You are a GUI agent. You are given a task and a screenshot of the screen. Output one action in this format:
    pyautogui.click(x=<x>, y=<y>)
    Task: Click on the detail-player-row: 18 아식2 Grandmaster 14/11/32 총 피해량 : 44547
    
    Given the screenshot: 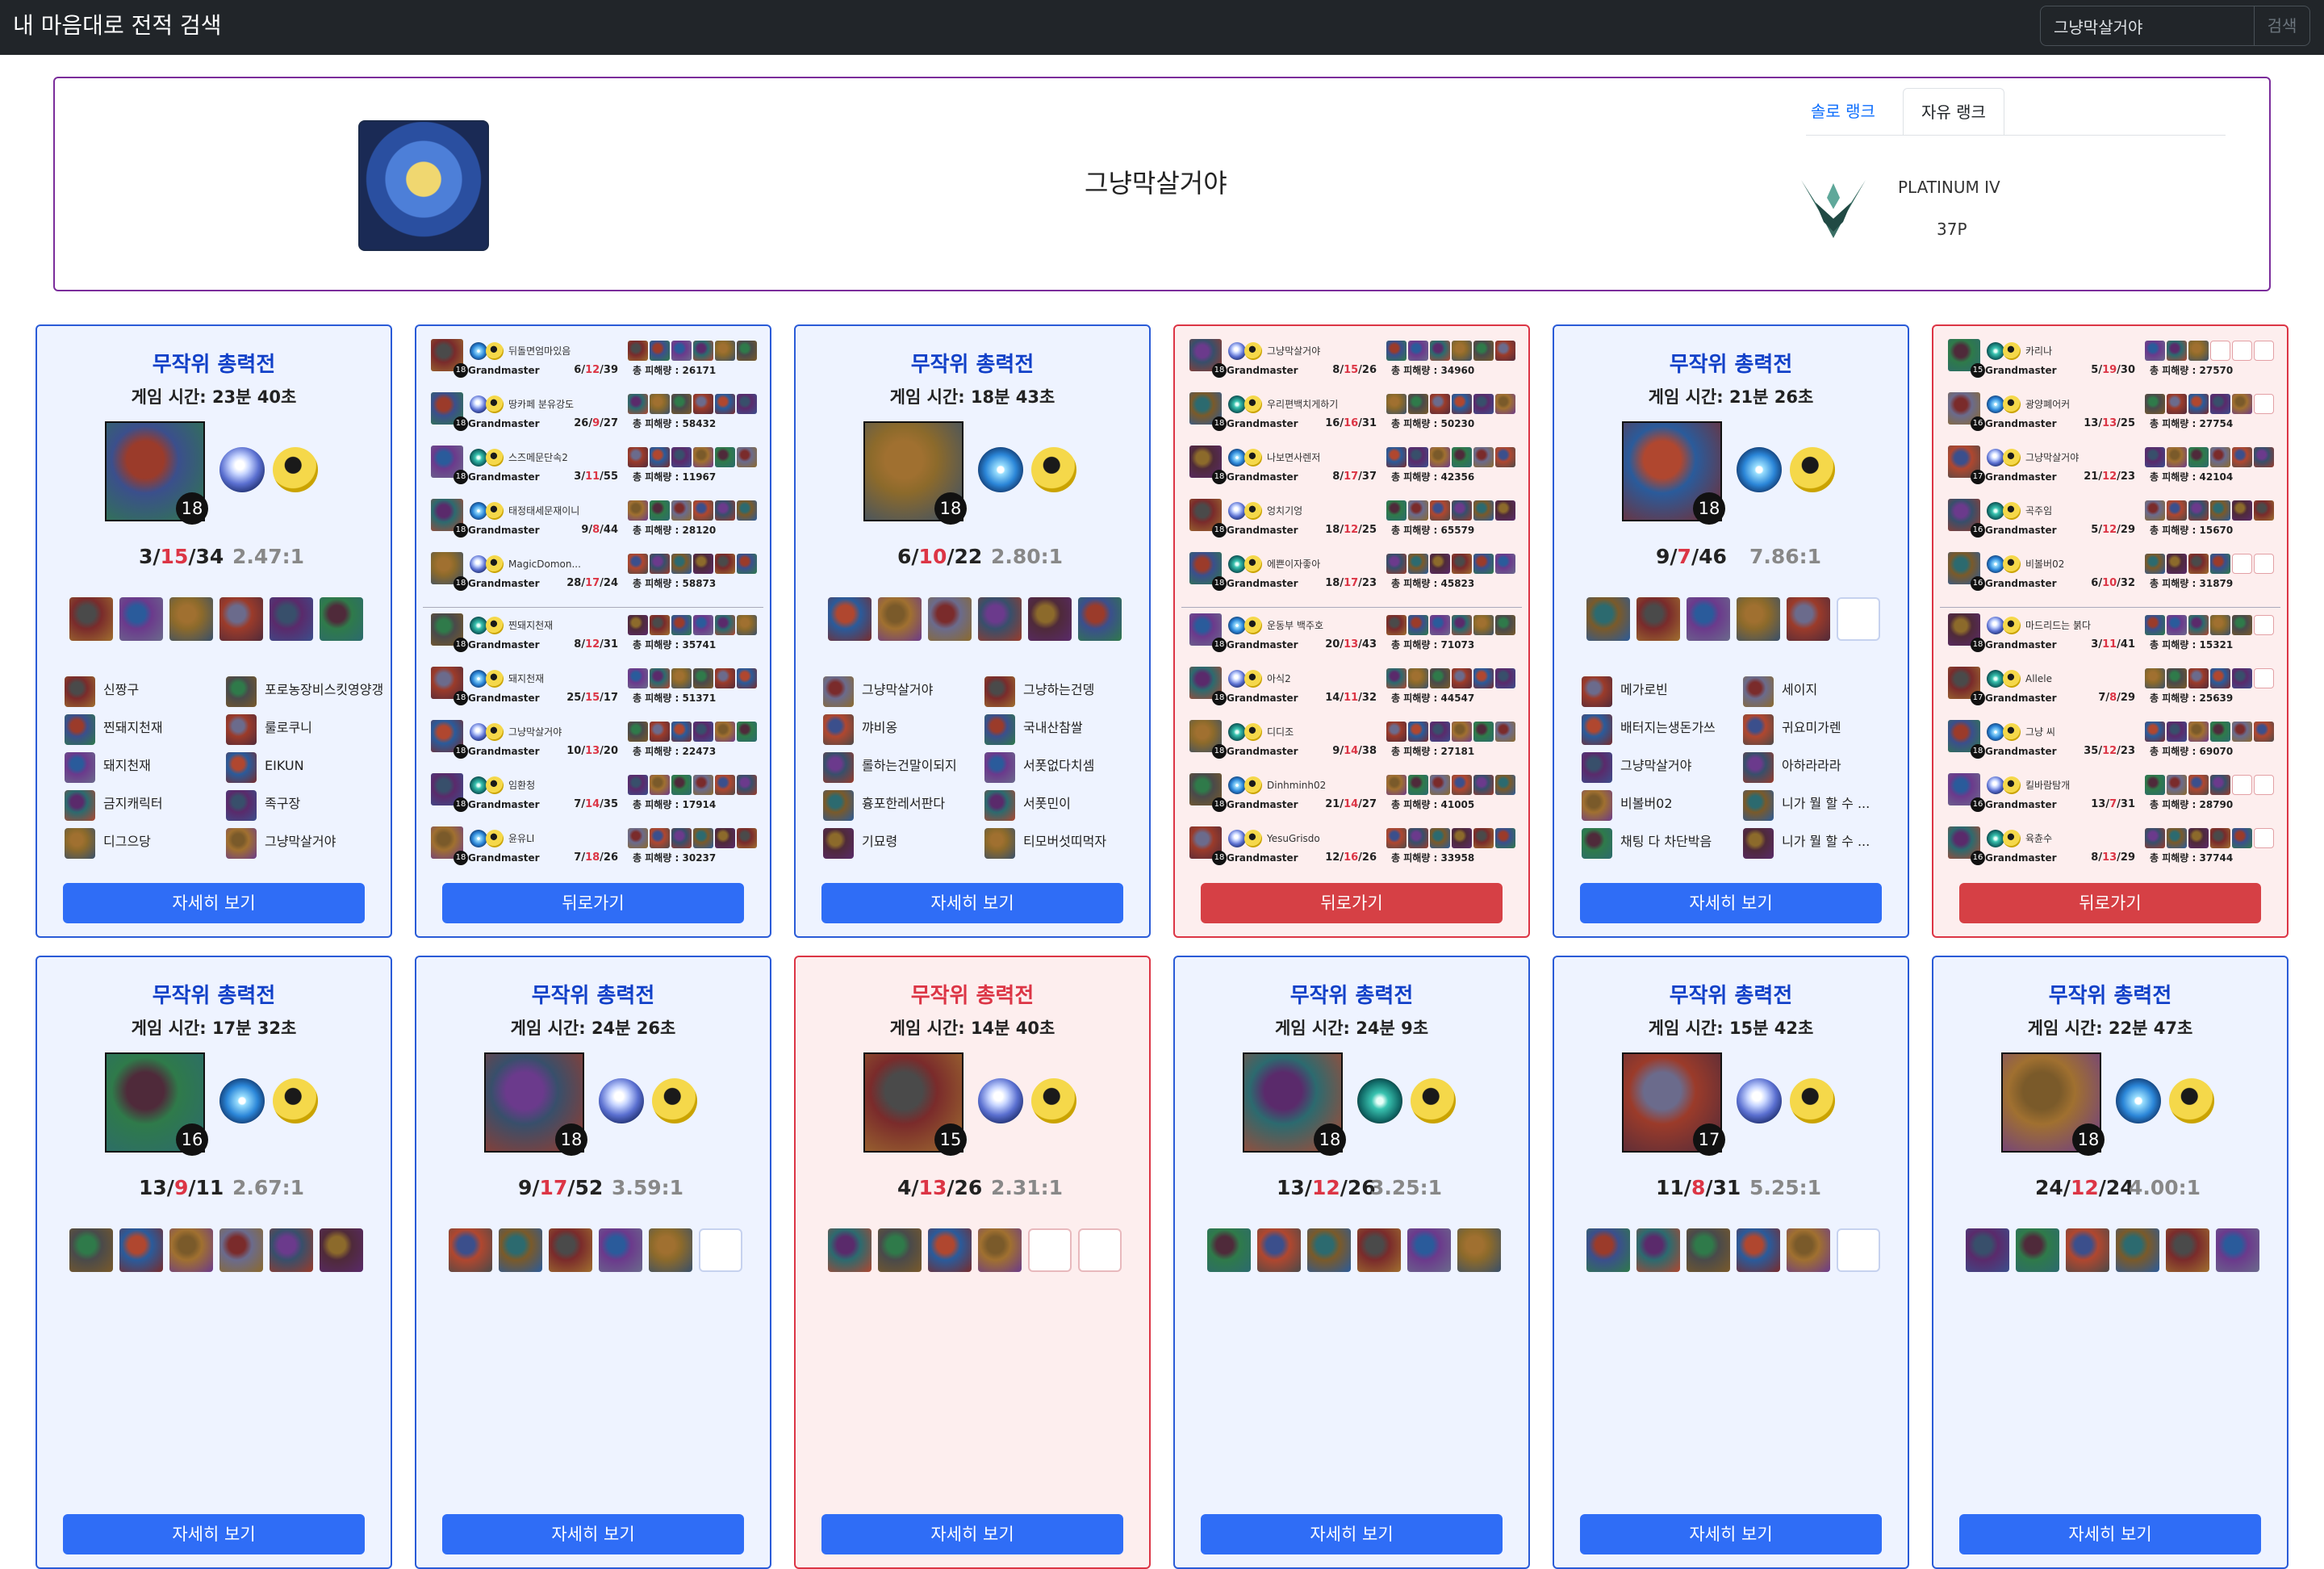 What is the action you would take?
    pyautogui.click(x=1352, y=690)
    